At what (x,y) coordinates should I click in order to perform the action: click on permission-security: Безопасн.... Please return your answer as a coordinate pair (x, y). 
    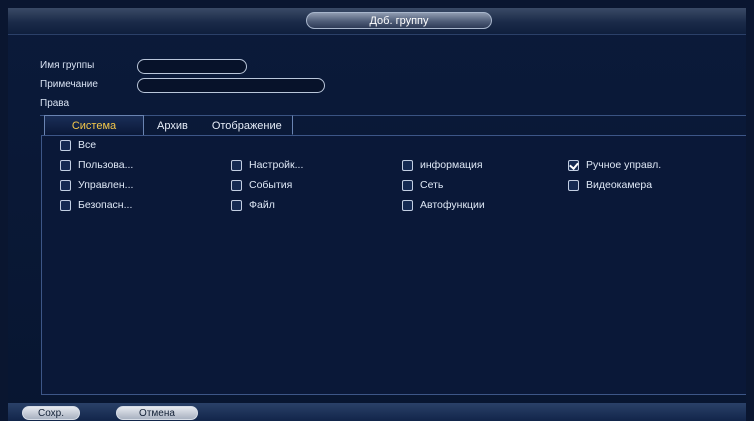
    Looking at the image, I should click on (96, 205).